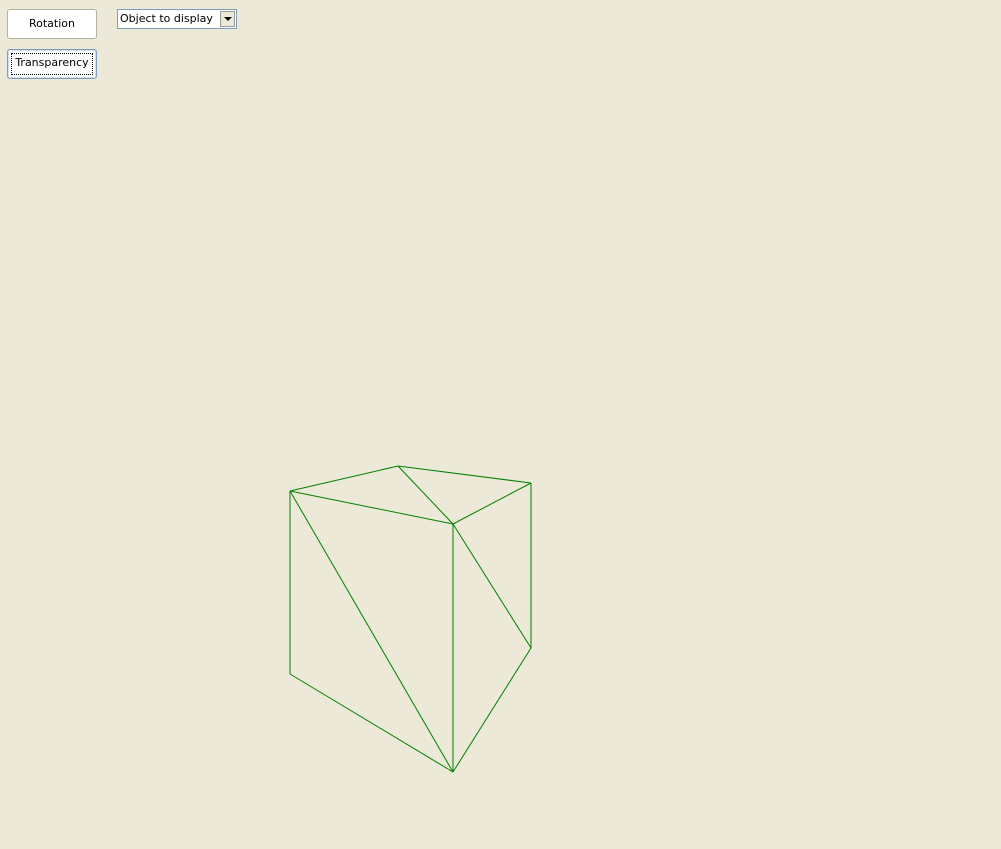 The height and width of the screenshot is (849, 1001). I want to click on wireframe-object, so click(410, 619).